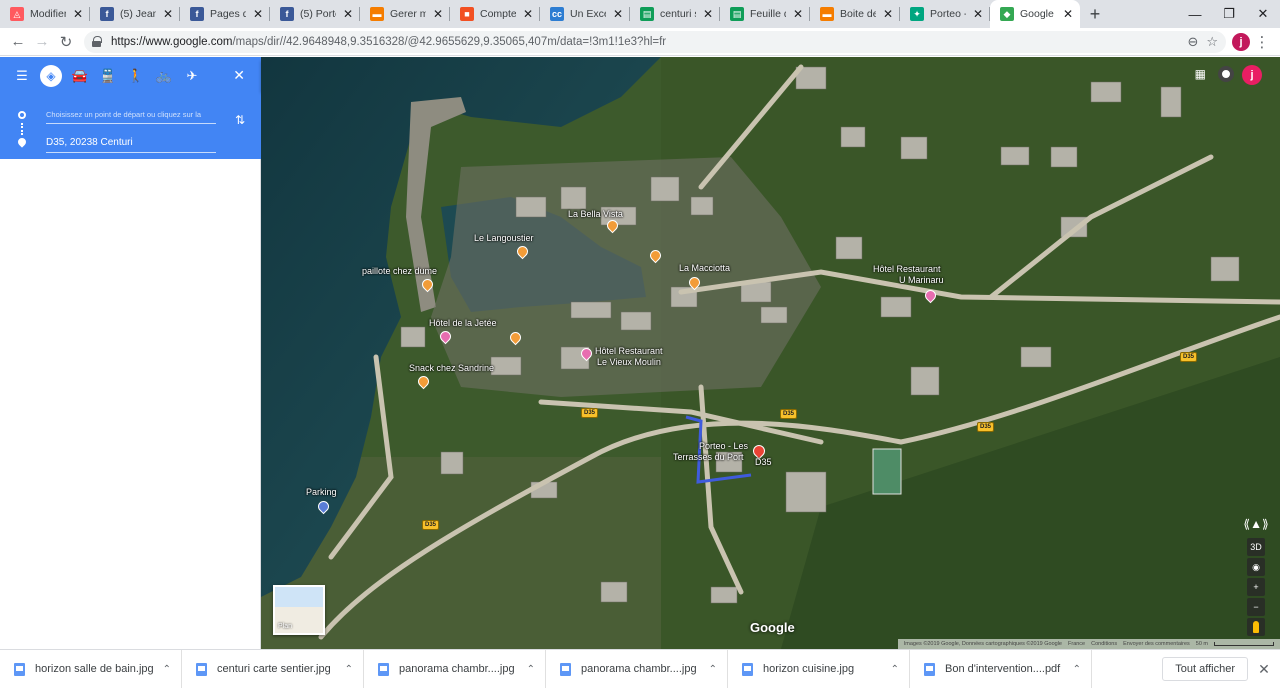  Describe the element at coordinates (22, 76) in the screenshot. I see `hamburger-menu-icon: ☰` at that location.